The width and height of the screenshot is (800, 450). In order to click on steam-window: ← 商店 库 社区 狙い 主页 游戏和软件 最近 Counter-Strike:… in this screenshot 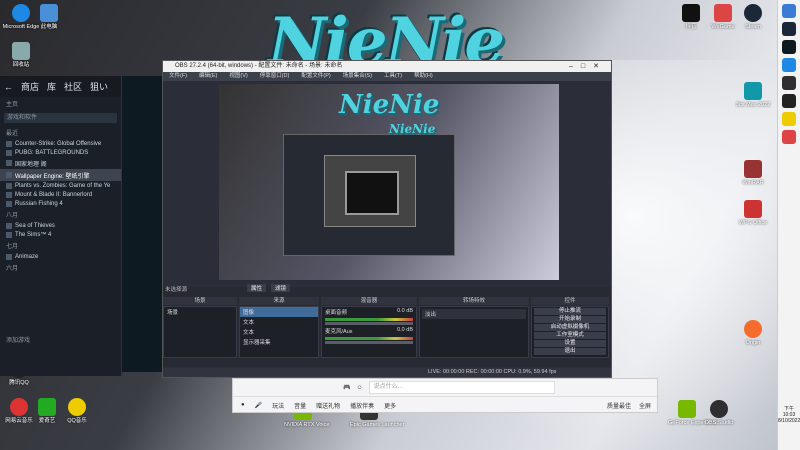, I will do `click(61, 226)`.